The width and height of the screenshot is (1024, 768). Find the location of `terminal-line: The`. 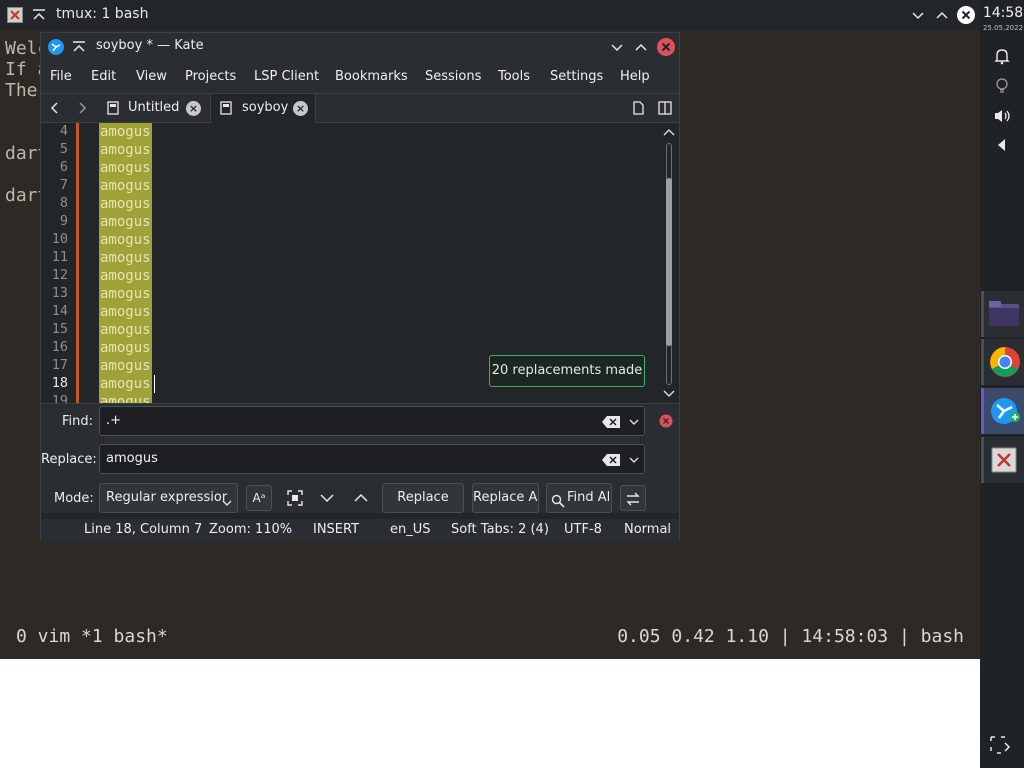

terminal-line: The is located at coordinates (21, 90).